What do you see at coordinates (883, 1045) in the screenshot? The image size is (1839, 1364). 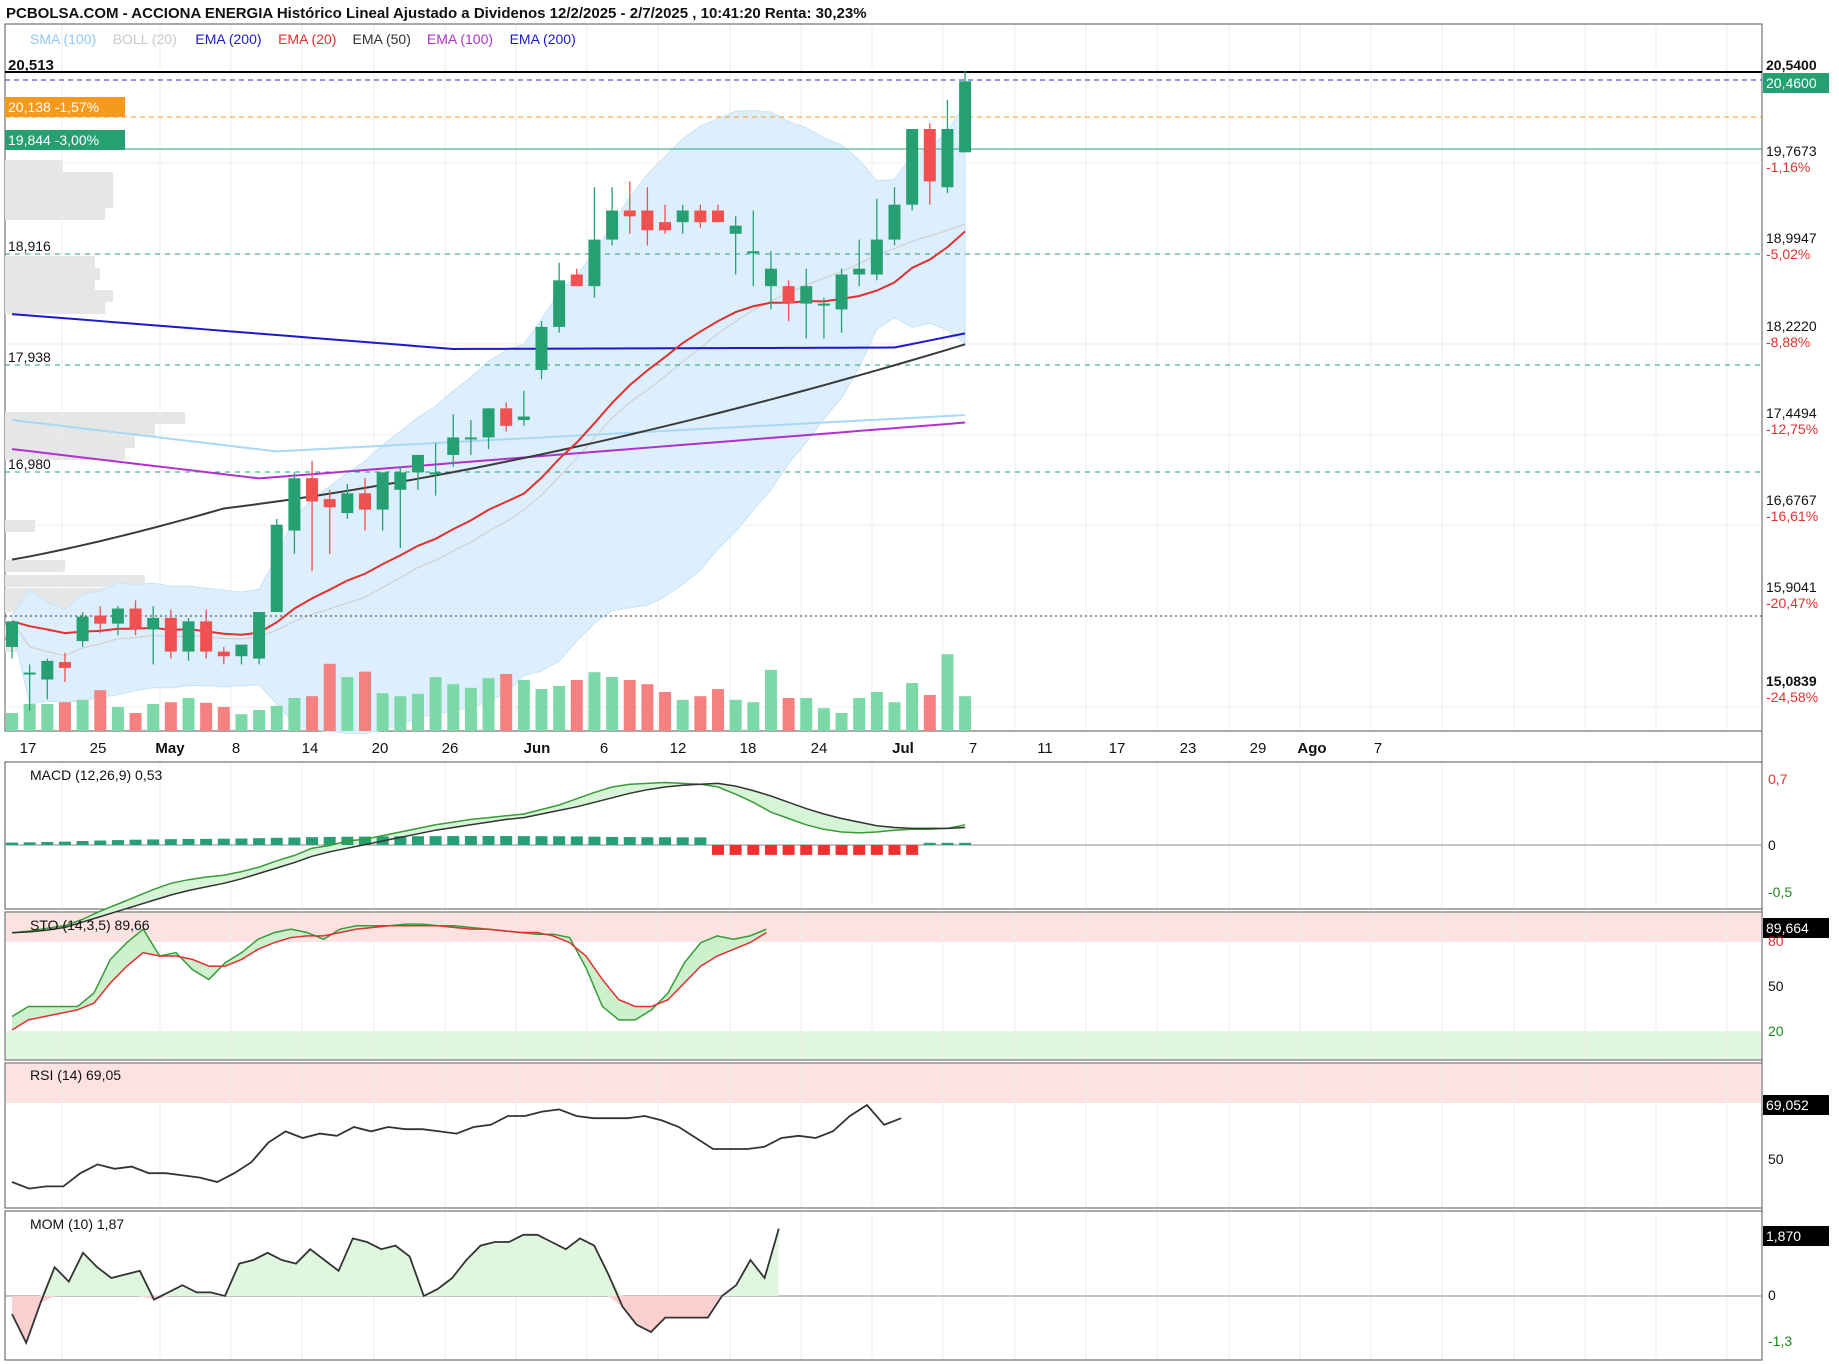 I see `sto-oversold-zone` at bounding box center [883, 1045].